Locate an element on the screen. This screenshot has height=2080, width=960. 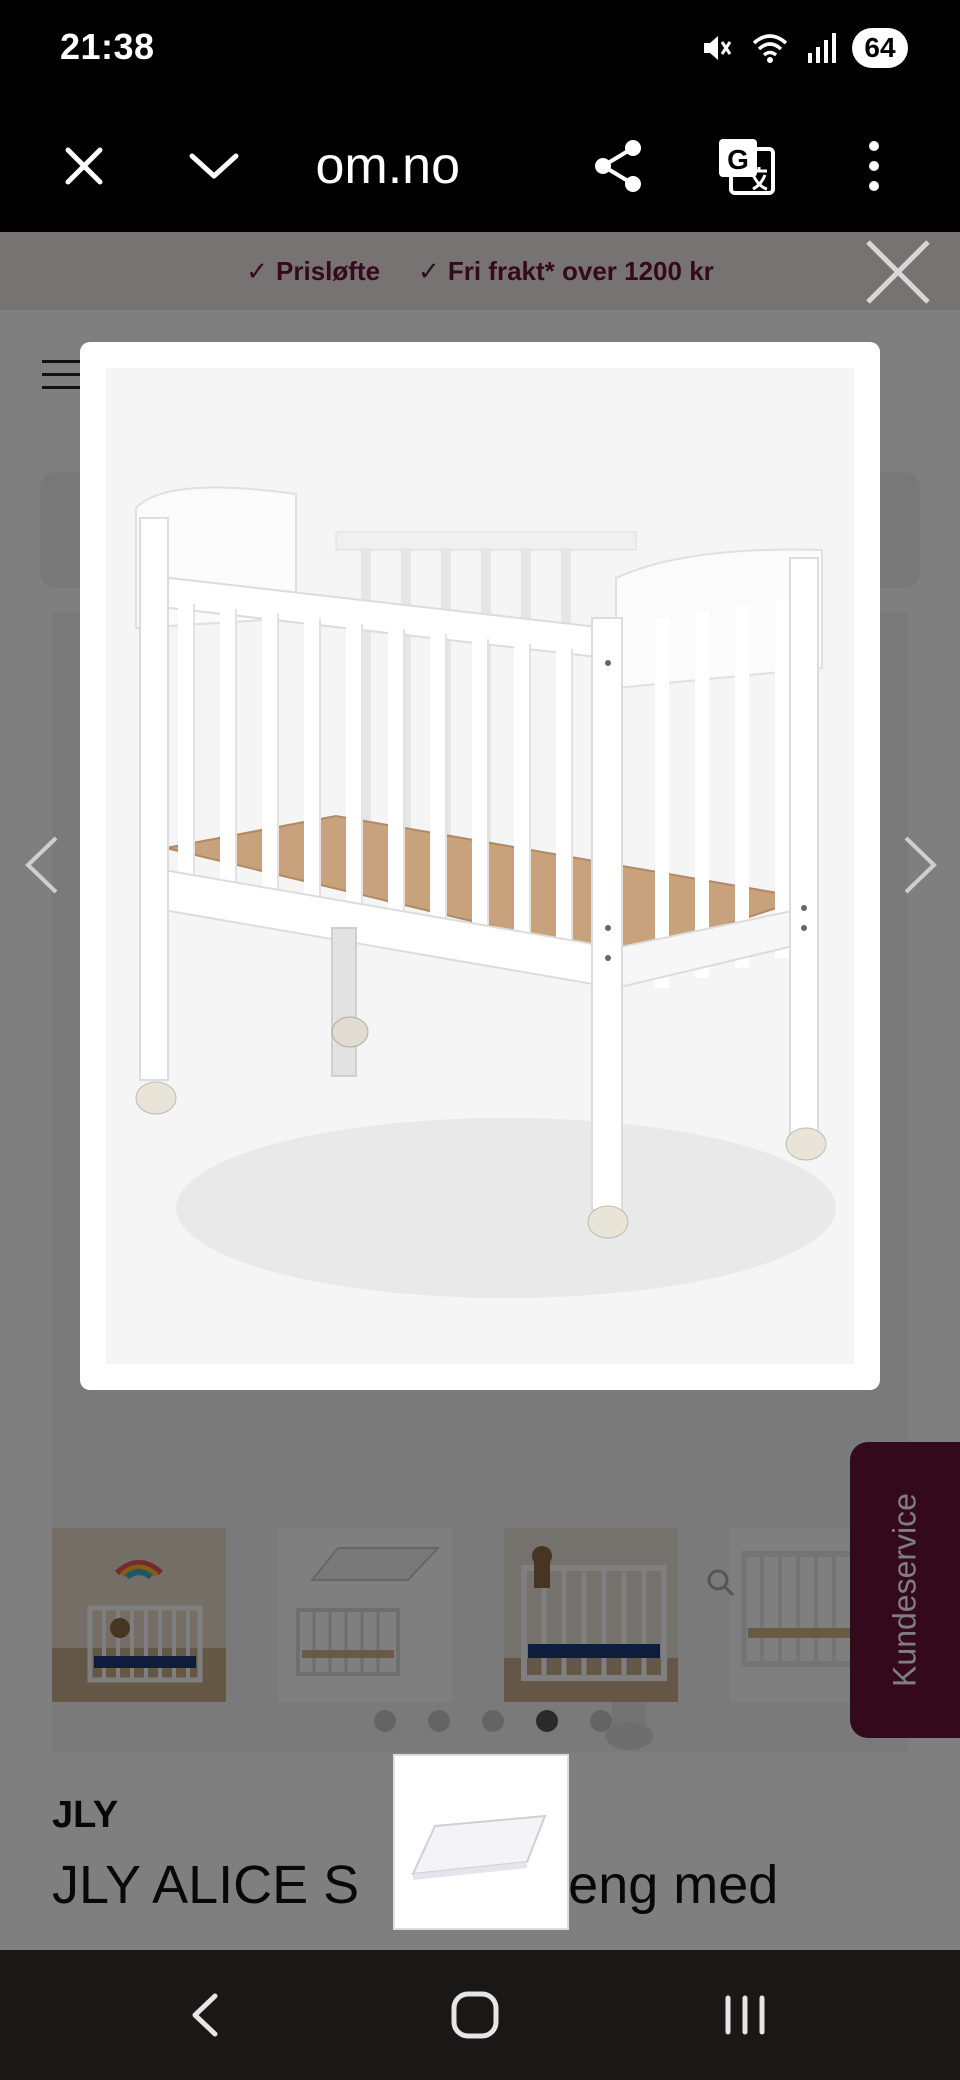
status-icons: 64 is located at coordinates (804, 48).